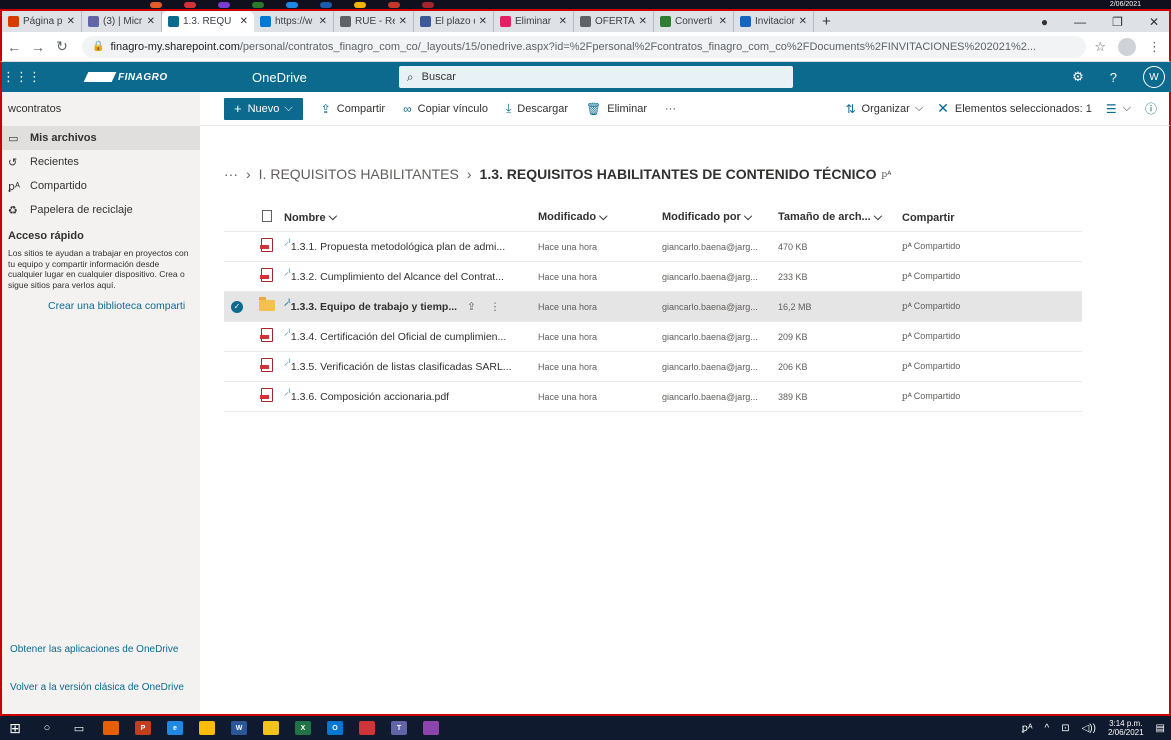  What do you see at coordinates (175, 728) in the screenshot?
I see `edge-icon: e` at bounding box center [175, 728].